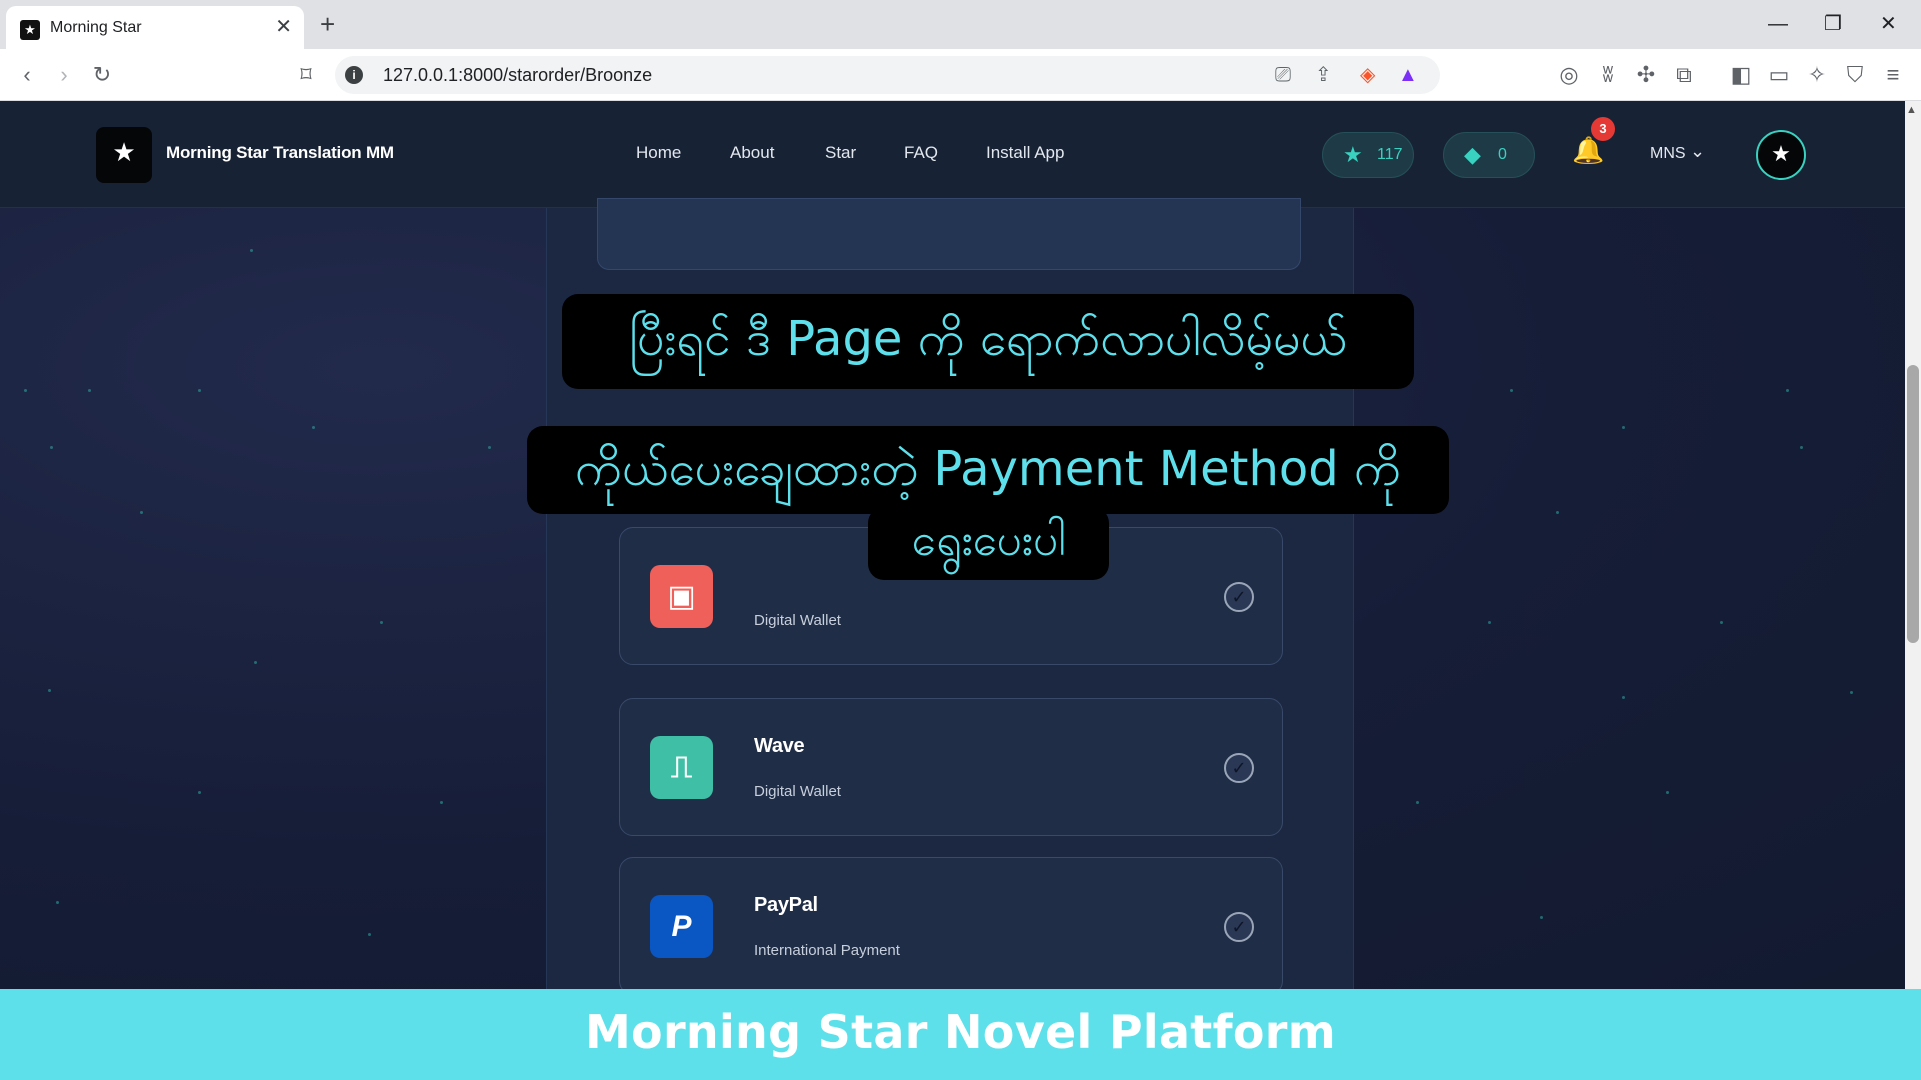 Image resolution: width=1921 pixels, height=1080 pixels. Describe the element at coordinates (1781, 155) in the screenshot. I see `user-avatar: ★` at that location.